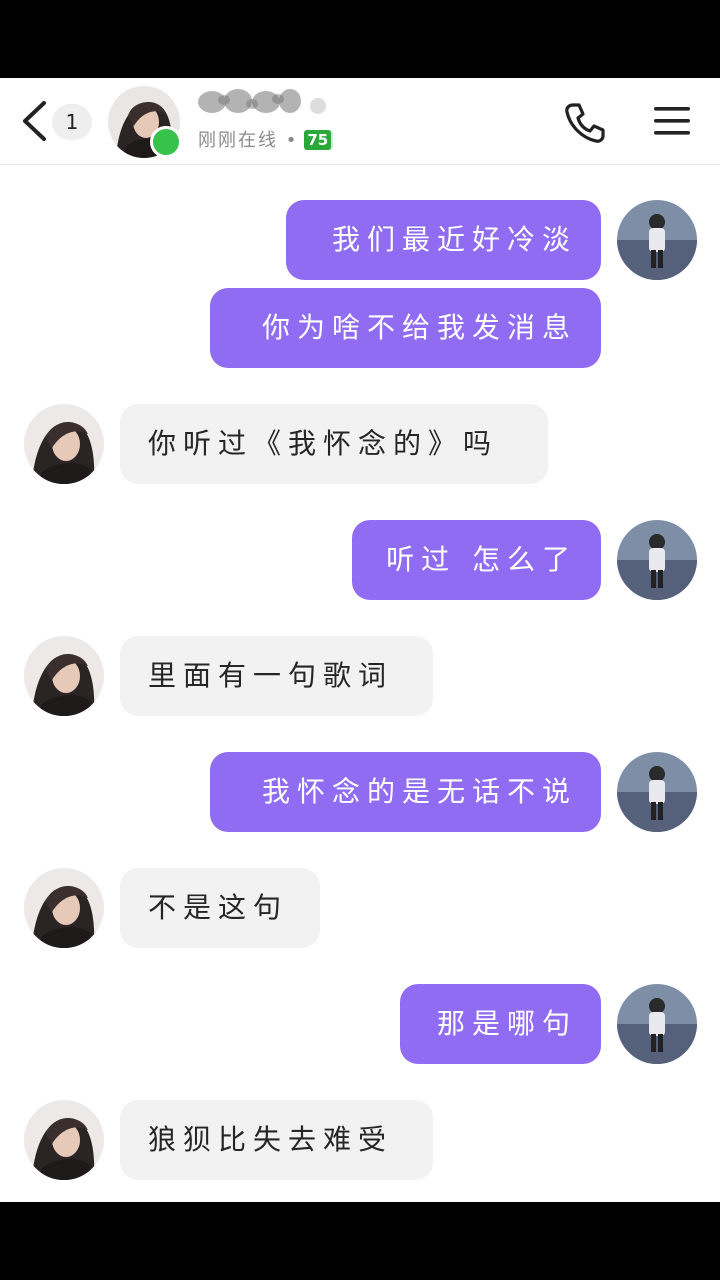  I want to click on level-badge: 75, so click(318, 140).